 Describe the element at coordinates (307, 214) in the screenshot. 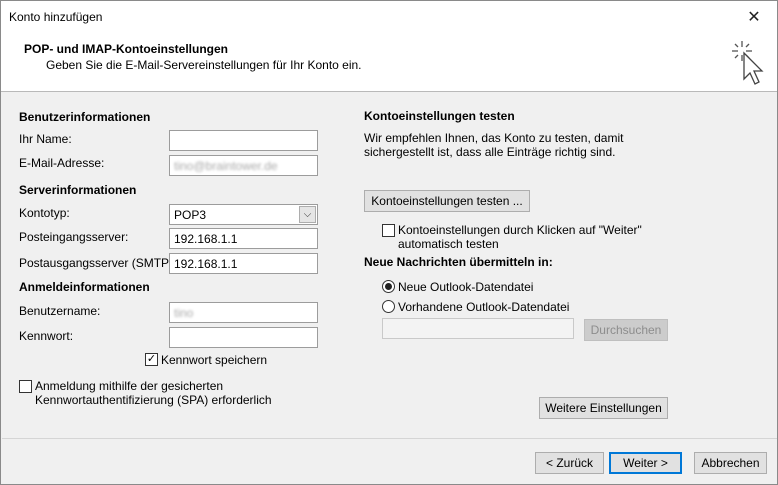

I see `chevron-down-icon: ⌵` at that location.